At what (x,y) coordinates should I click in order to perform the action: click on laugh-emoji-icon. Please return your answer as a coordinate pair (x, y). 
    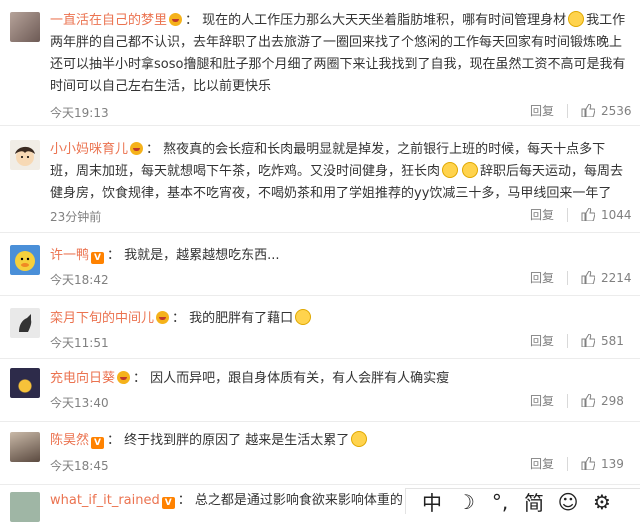
    Looking at the image, I should click on (576, 19).